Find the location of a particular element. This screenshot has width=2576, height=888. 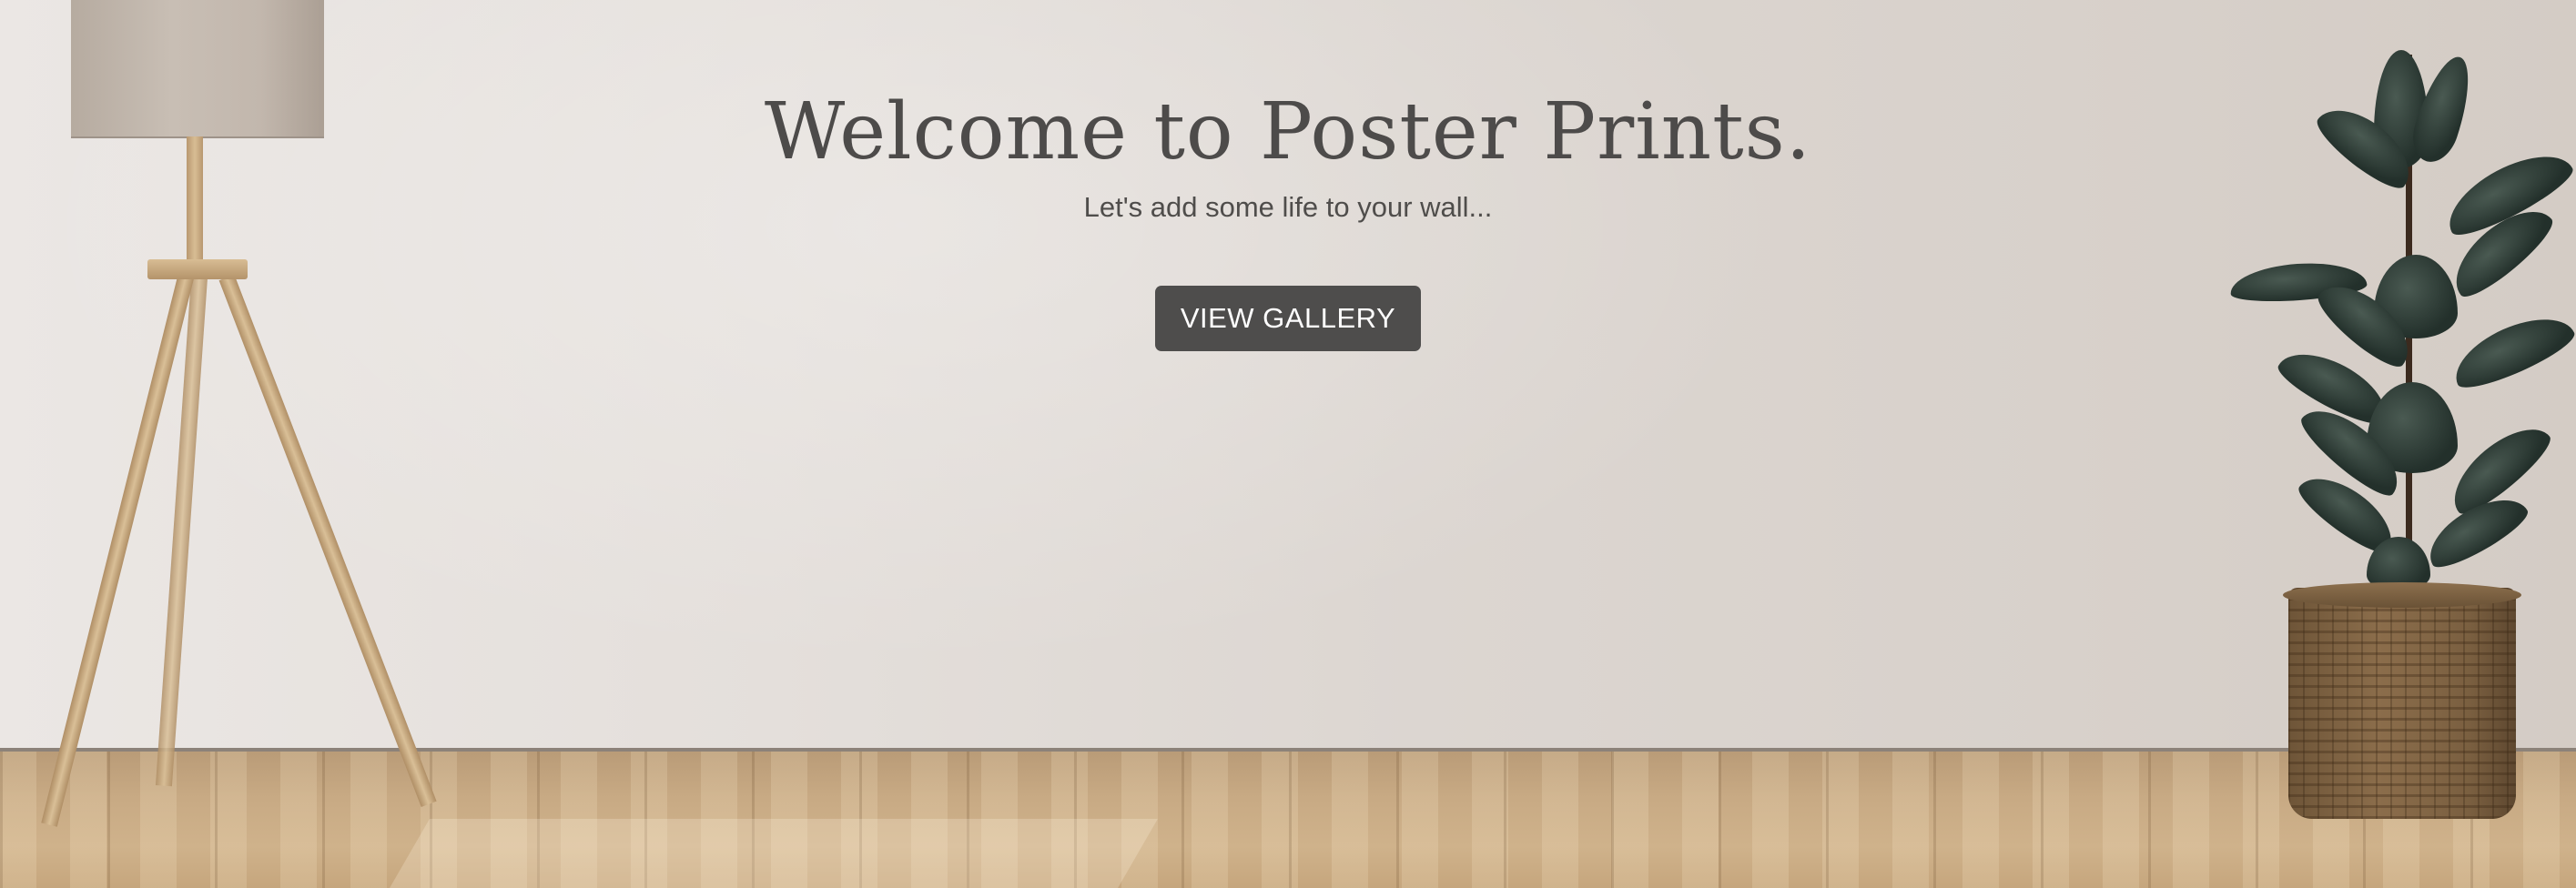

wicker-basket-pot is located at coordinates (2402, 703).